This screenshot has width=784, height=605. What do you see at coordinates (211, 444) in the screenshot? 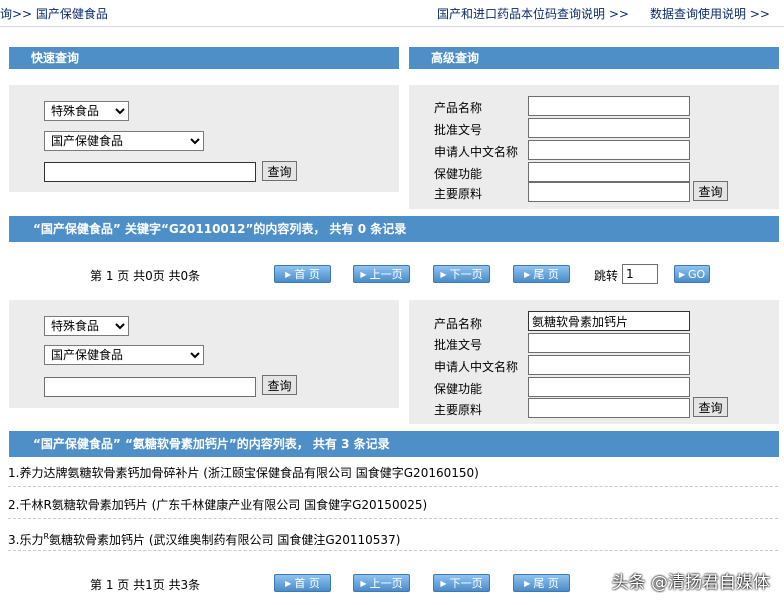
I see `result-header-text: “国产保健食品” “氨糖软骨素加钙片”的内容列表， 共有 3 条记录` at bounding box center [211, 444].